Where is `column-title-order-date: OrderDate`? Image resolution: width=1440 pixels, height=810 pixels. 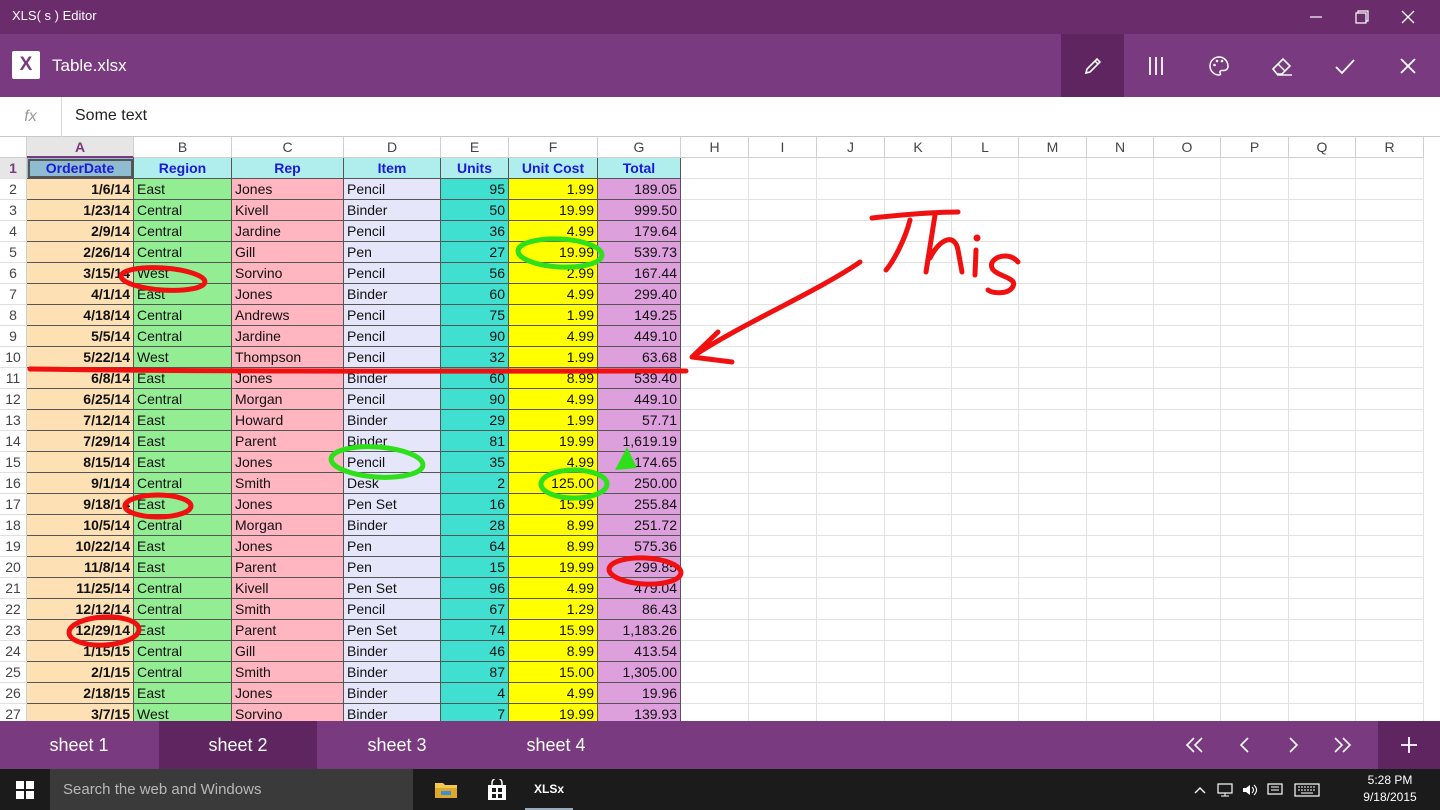 column-title-order-date: OrderDate is located at coordinates (80, 168).